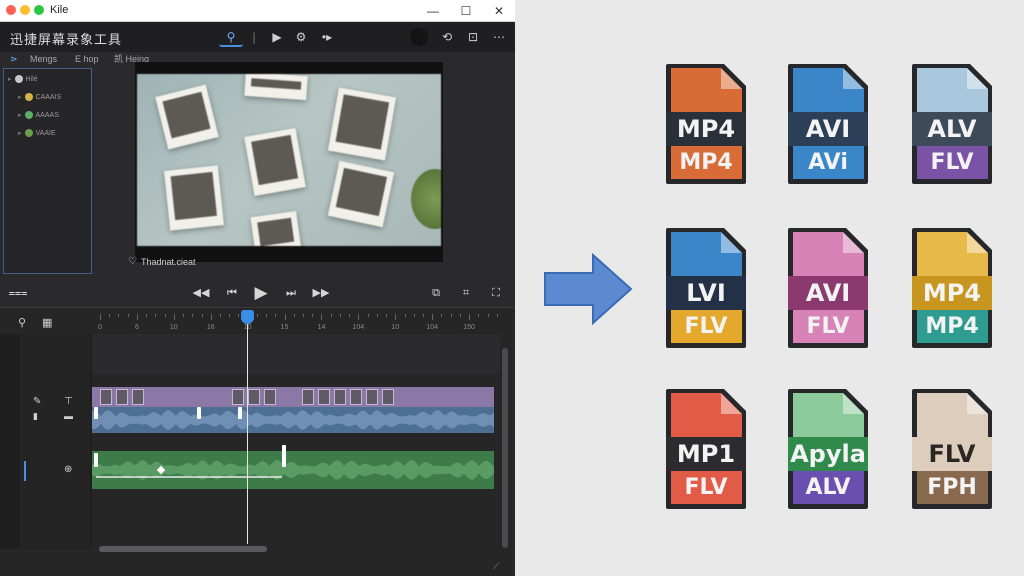  I want to click on gear-icon: ⚙, so click(301, 37).